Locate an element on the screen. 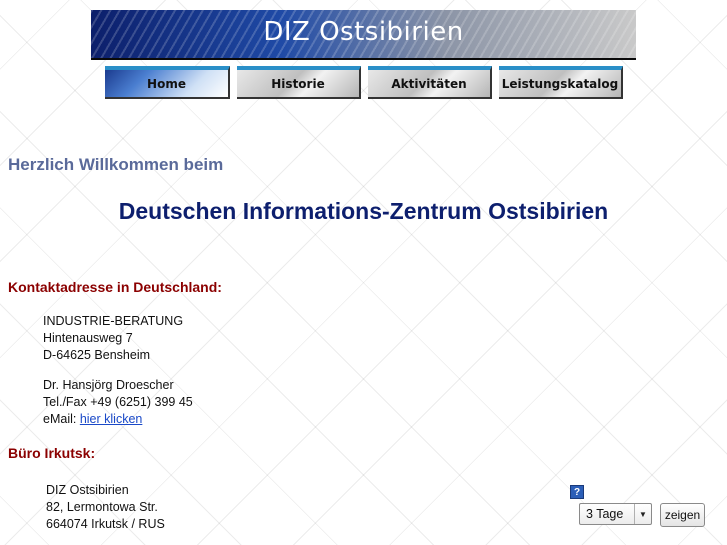  germany-section-title: Kontaktadresse in Deutschland: is located at coordinates (115, 287).